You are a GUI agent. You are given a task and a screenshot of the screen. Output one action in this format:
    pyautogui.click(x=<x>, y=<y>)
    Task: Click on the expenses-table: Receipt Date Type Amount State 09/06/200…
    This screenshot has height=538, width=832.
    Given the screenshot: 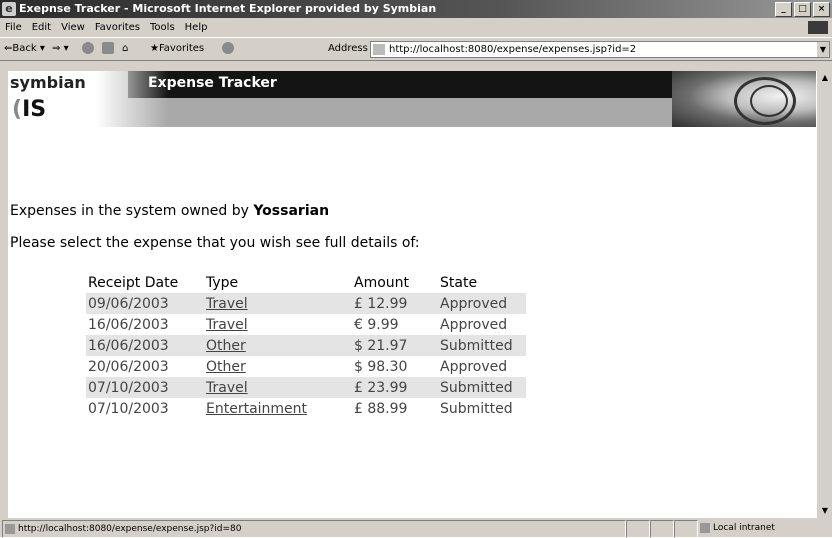 What is the action you would take?
    pyautogui.click(x=306, y=345)
    